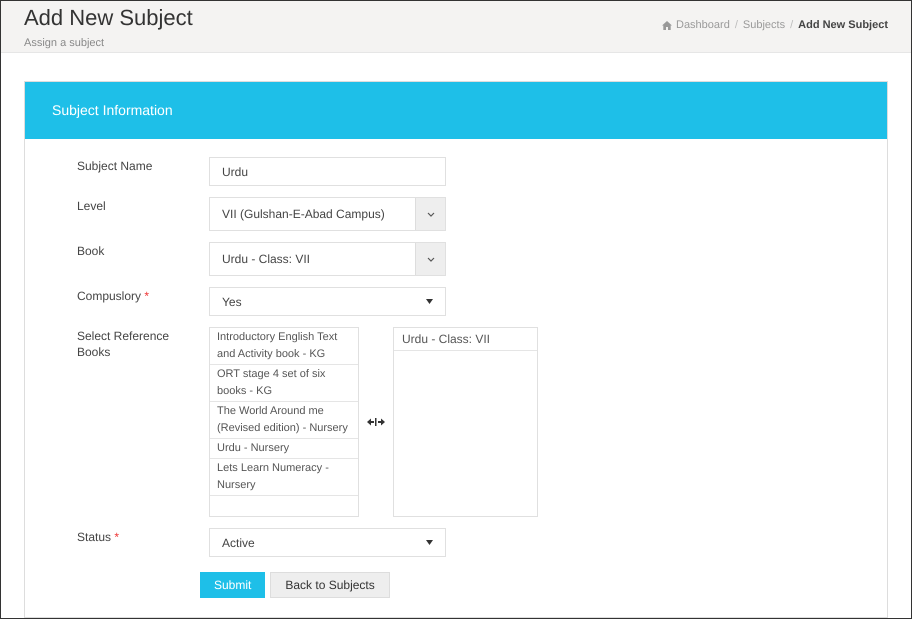  Describe the element at coordinates (327, 259) in the screenshot. I see `combo-field: Urdu - Class: VII` at that location.